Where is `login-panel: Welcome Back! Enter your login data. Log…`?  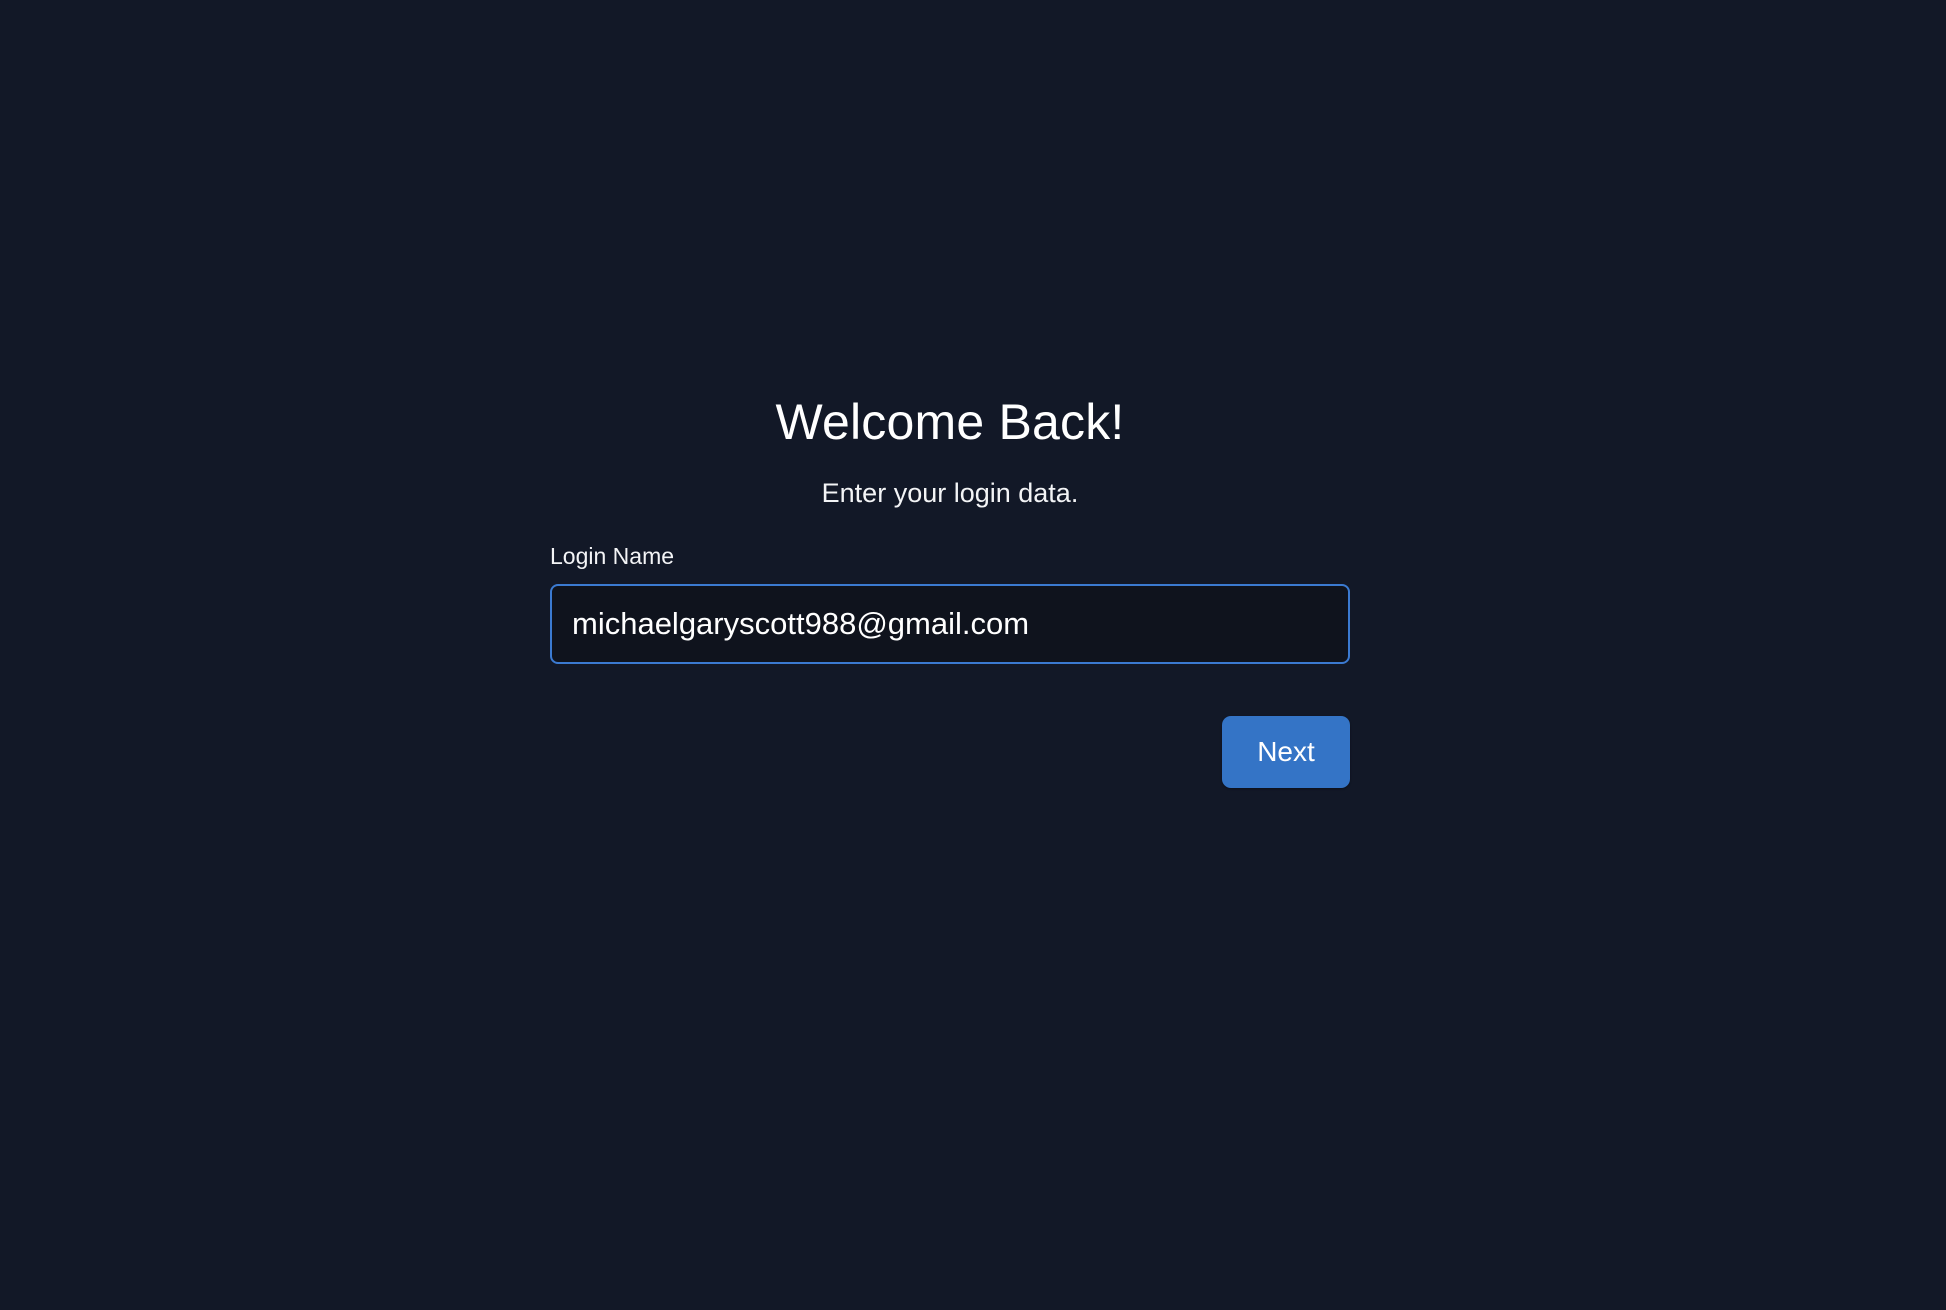 login-panel: Welcome Back! Enter your login data. Log… is located at coordinates (950, 584).